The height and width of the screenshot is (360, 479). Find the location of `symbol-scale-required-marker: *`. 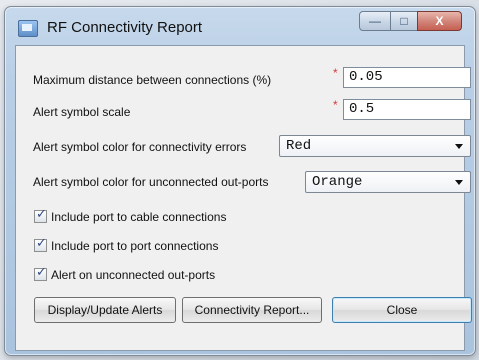

symbol-scale-required-marker: * is located at coordinates (335, 105).